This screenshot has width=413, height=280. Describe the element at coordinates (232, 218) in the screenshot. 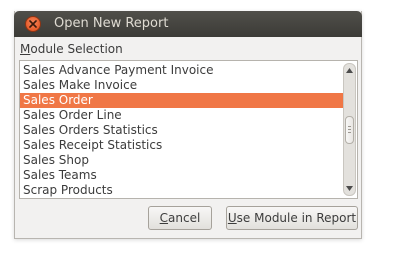

I see `use-module-mnemonic: U` at that location.